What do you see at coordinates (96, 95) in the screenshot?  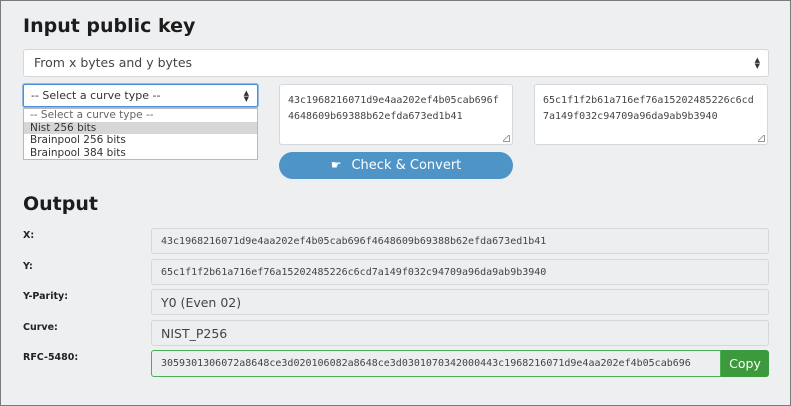 I see `curve-type-value: -- Select a curve type --` at bounding box center [96, 95].